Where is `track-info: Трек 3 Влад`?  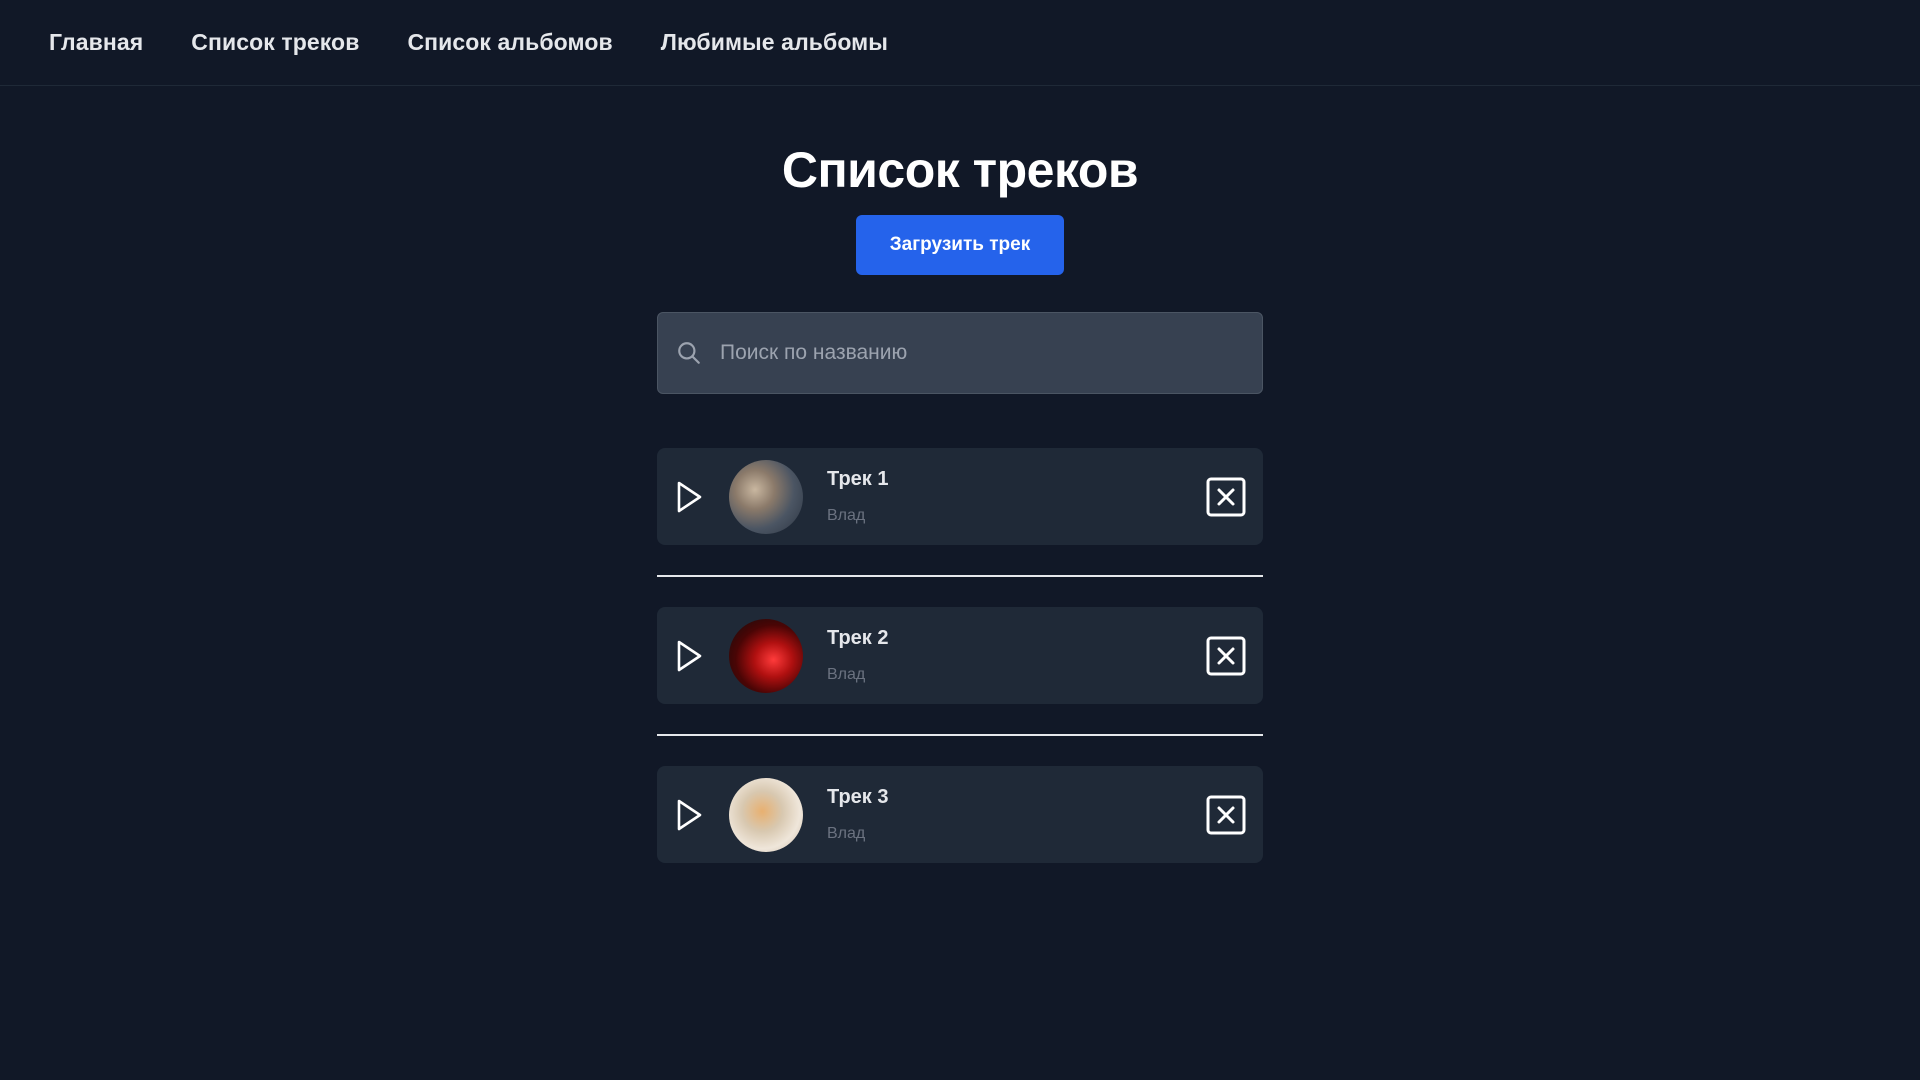
track-info: Трек 3 Влад is located at coordinates (1016, 814).